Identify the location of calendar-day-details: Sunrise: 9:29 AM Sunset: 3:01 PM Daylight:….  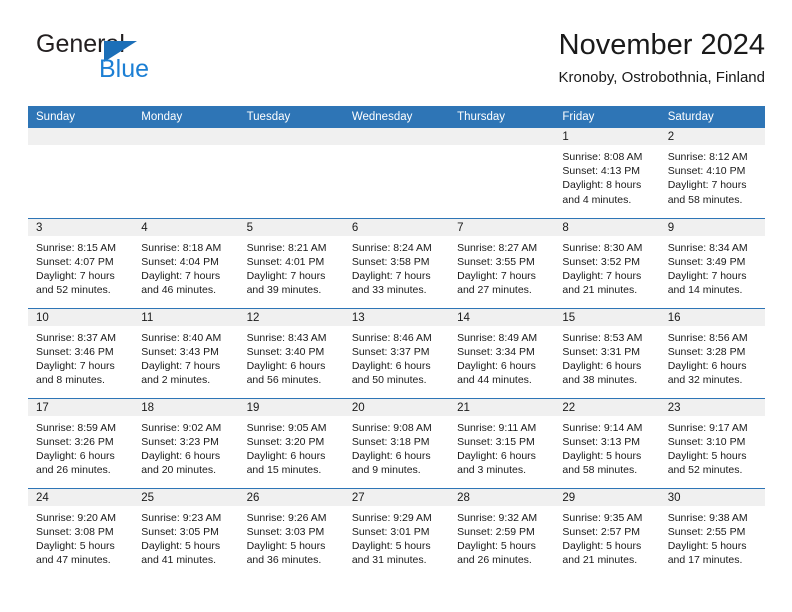
(396, 537).